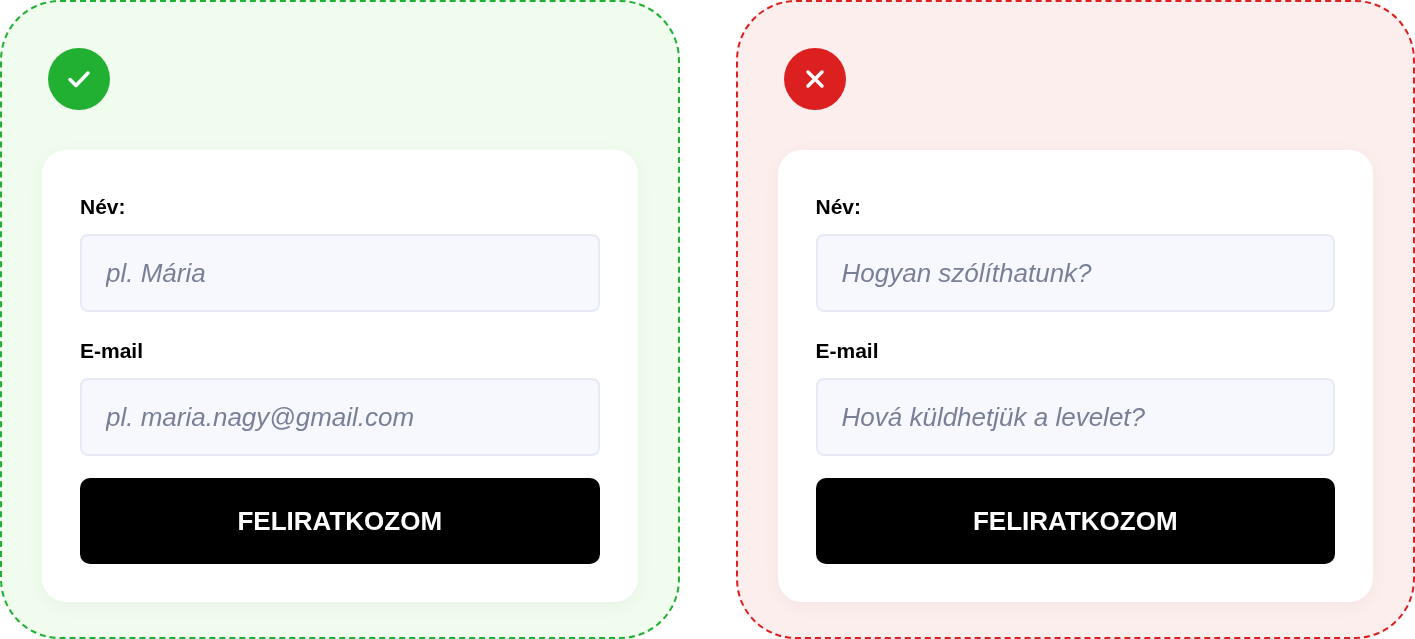  Describe the element at coordinates (1075, 417) in the screenshot. I see `input-field: Hová küldhetjük a levelet?` at that location.